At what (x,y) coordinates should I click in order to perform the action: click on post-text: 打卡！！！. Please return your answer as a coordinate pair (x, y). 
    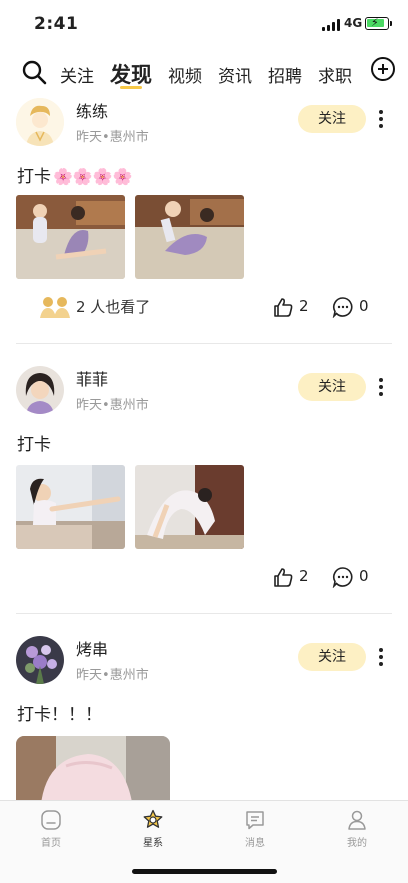
    Looking at the image, I should click on (59, 715).